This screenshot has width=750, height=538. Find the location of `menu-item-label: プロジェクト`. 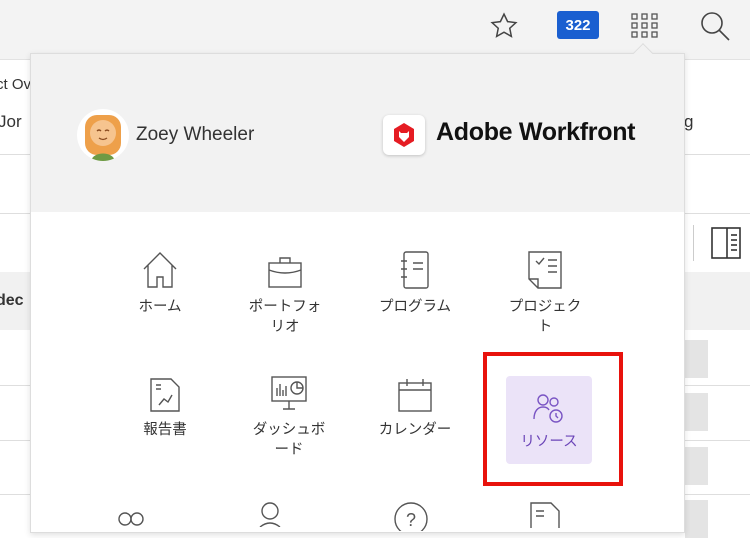

menu-item-label: プロジェクト is located at coordinates (545, 317).